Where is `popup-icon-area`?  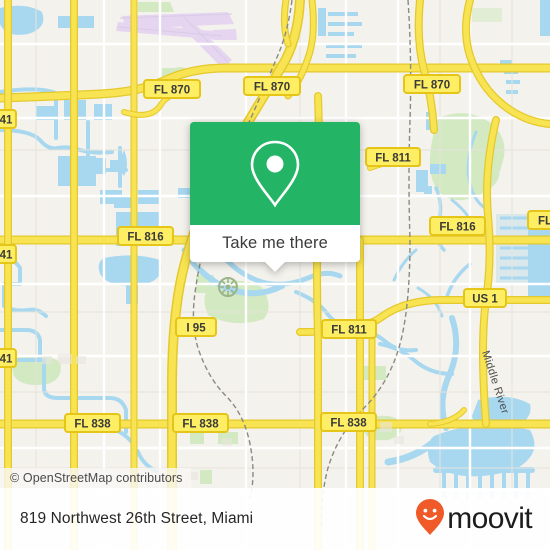 popup-icon-area is located at coordinates (275, 173).